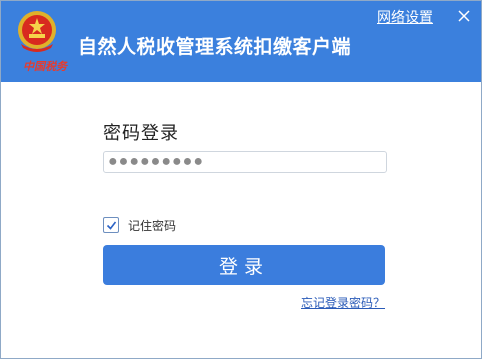 Image resolution: width=482 pixels, height=359 pixels. What do you see at coordinates (141, 133) in the screenshot?
I see `login-heading: 密码登录` at bounding box center [141, 133].